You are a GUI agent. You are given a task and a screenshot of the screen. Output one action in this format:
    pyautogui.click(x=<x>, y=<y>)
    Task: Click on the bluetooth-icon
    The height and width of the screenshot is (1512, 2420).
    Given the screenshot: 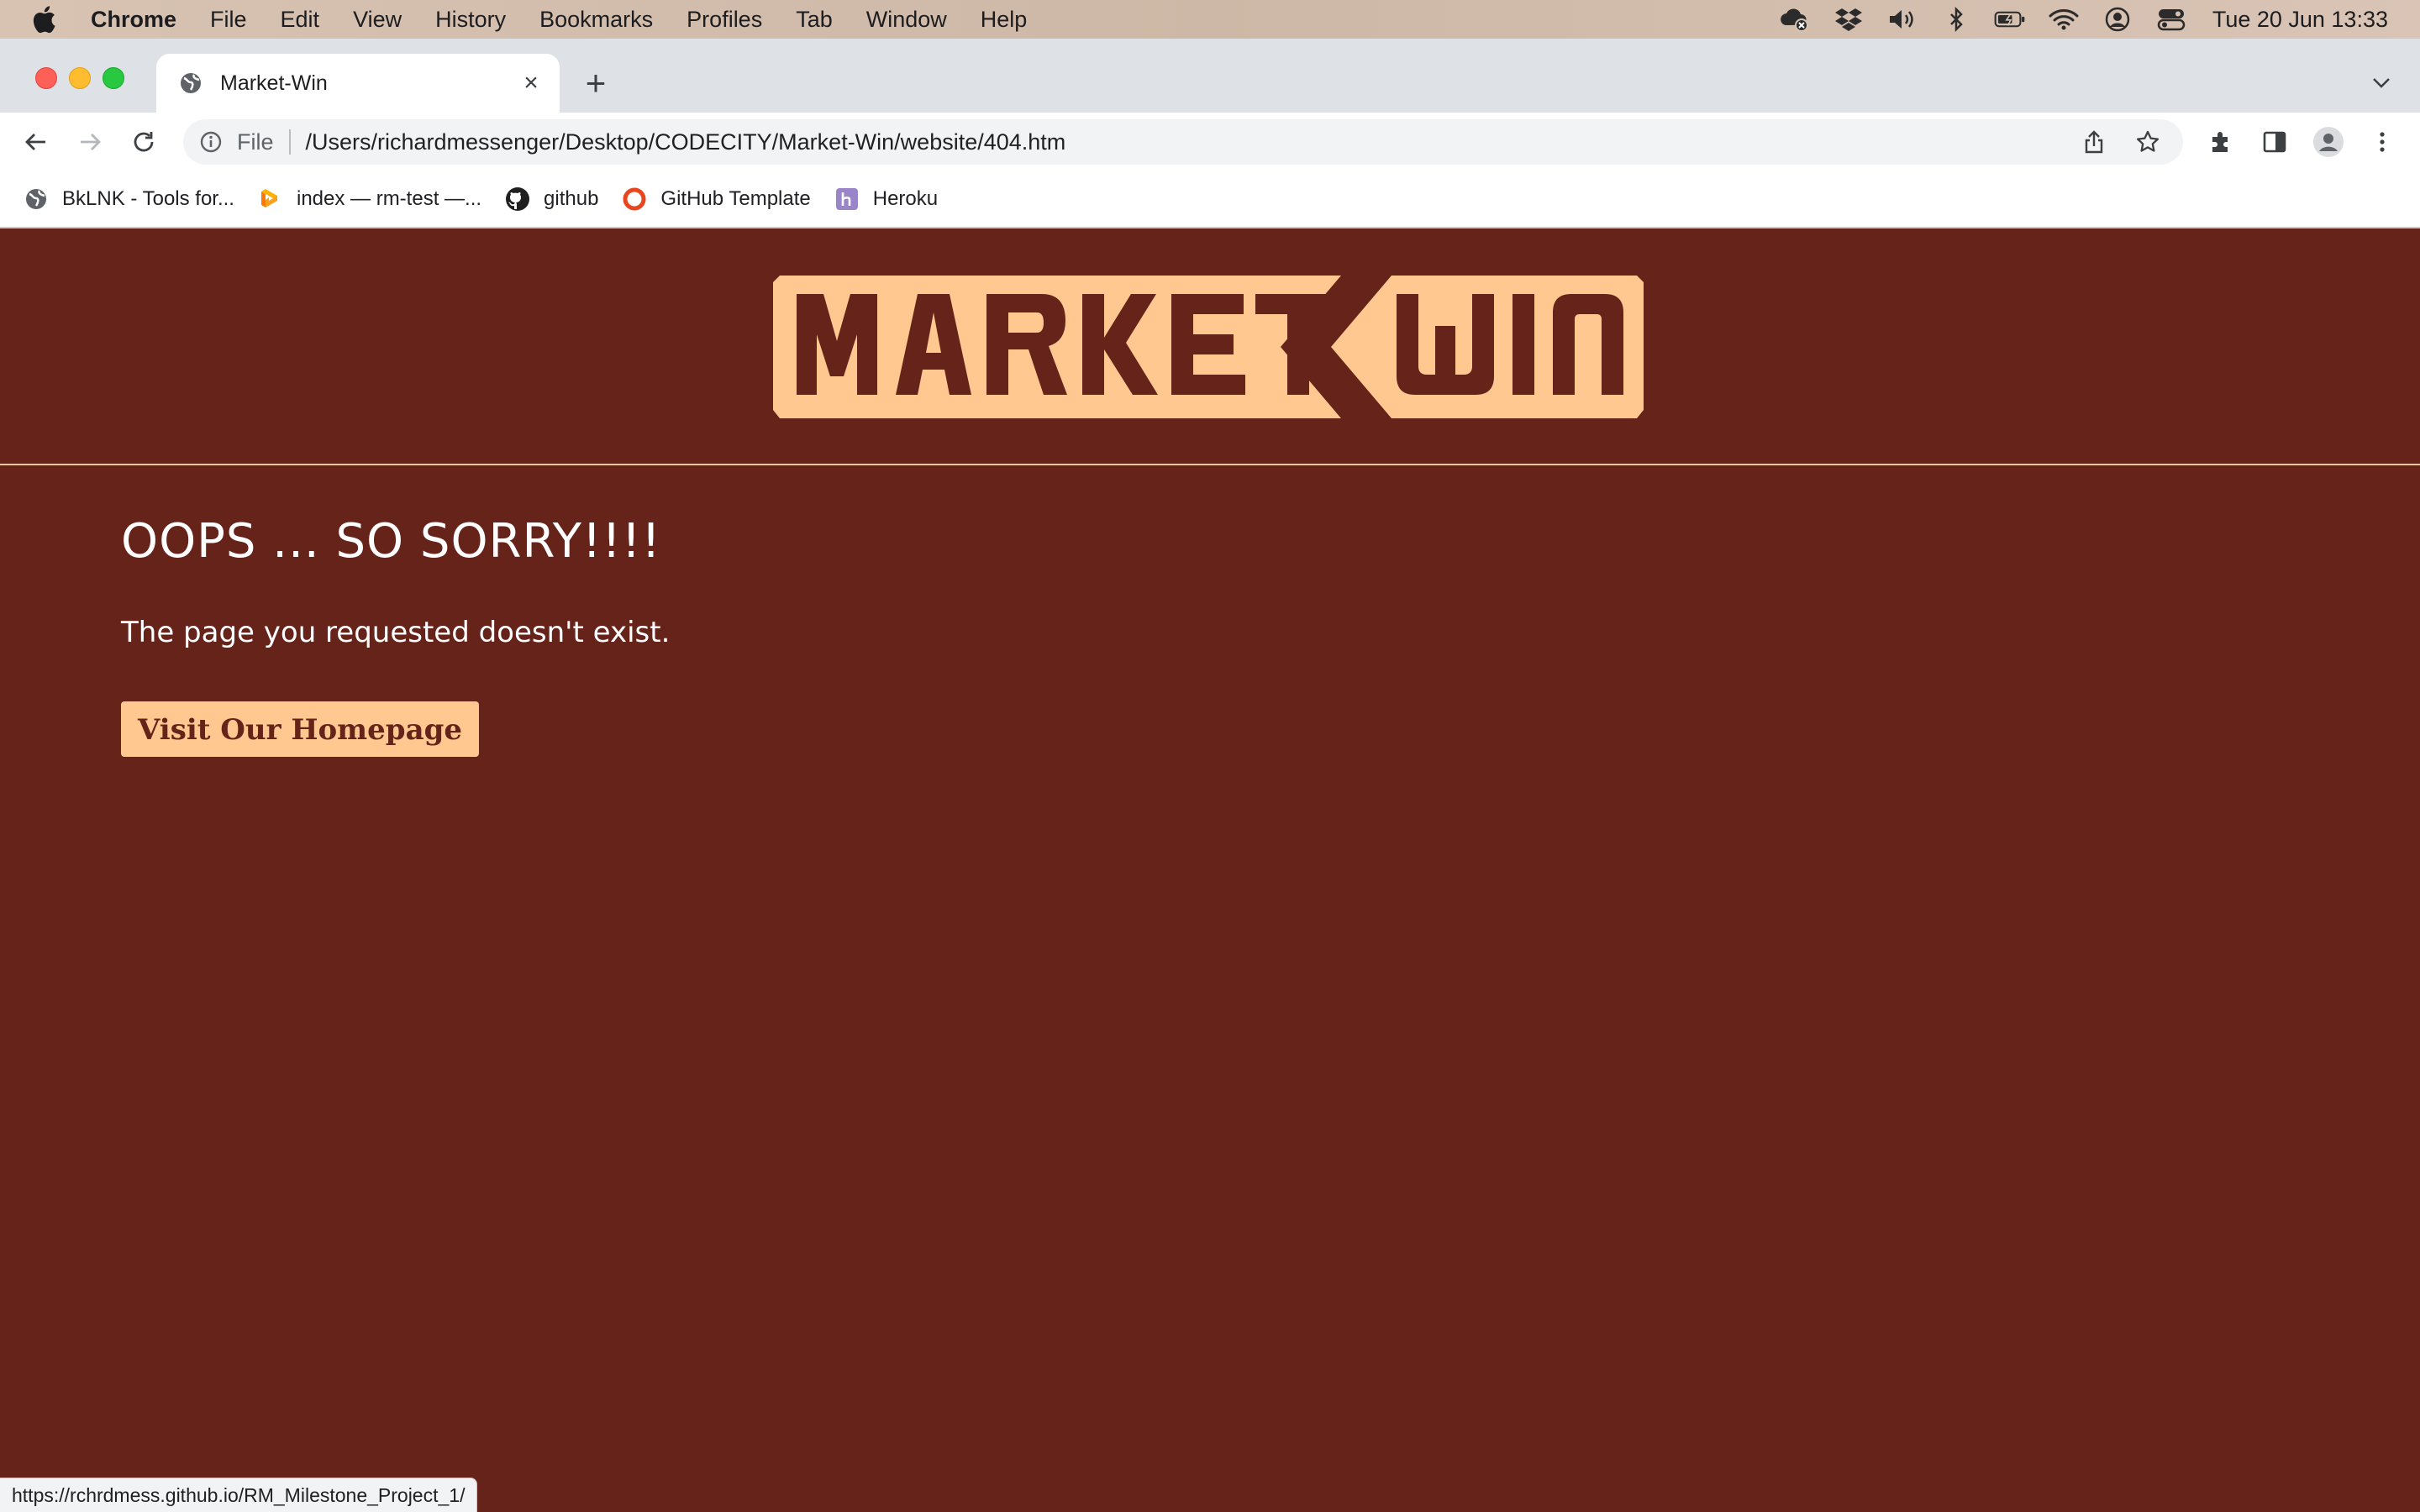 What is the action you would take?
    pyautogui.click(x=1956, y=19)
    